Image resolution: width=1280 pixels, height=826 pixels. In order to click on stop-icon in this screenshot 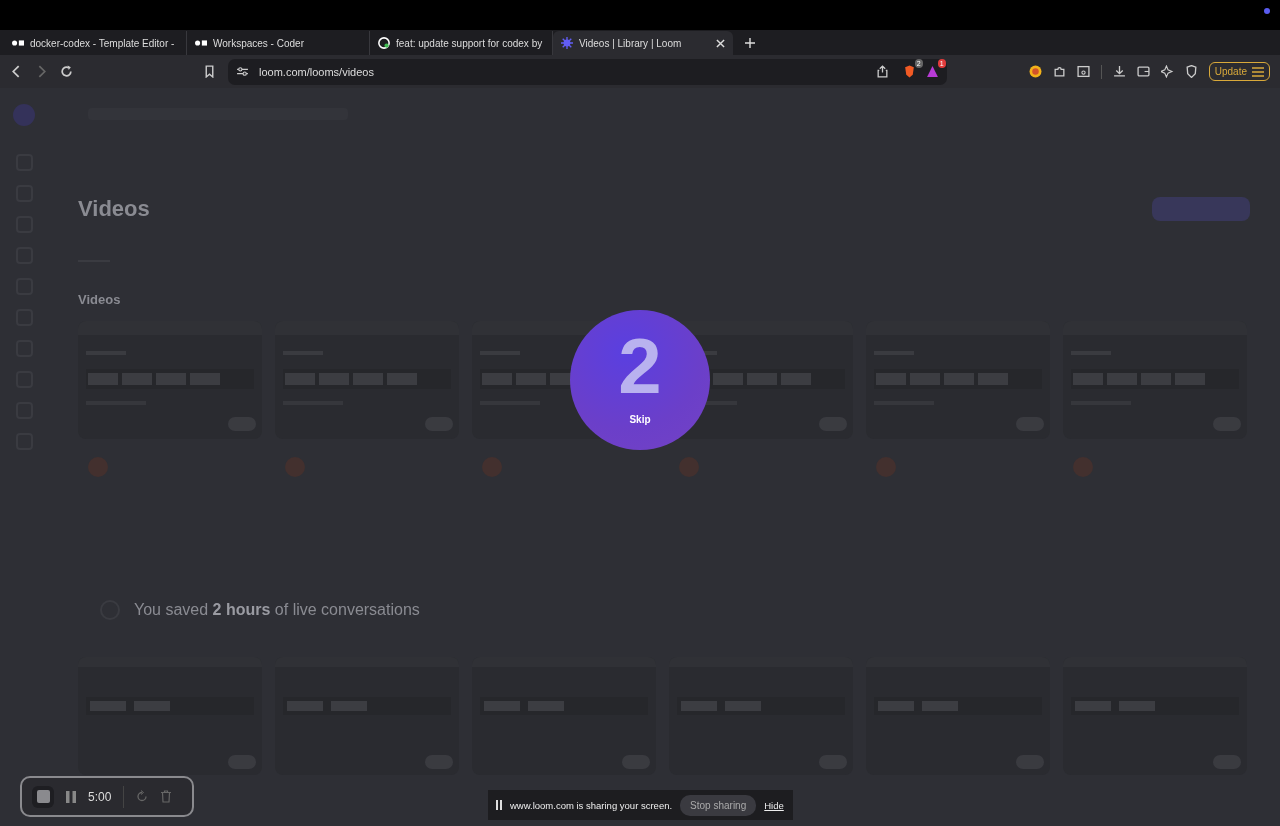, I will do `click(43, 796)`.